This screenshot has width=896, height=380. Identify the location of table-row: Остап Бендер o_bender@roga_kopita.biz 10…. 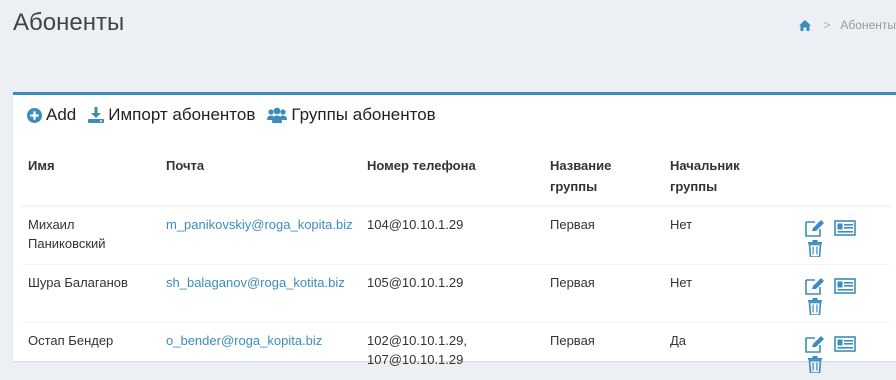
(456, 351).